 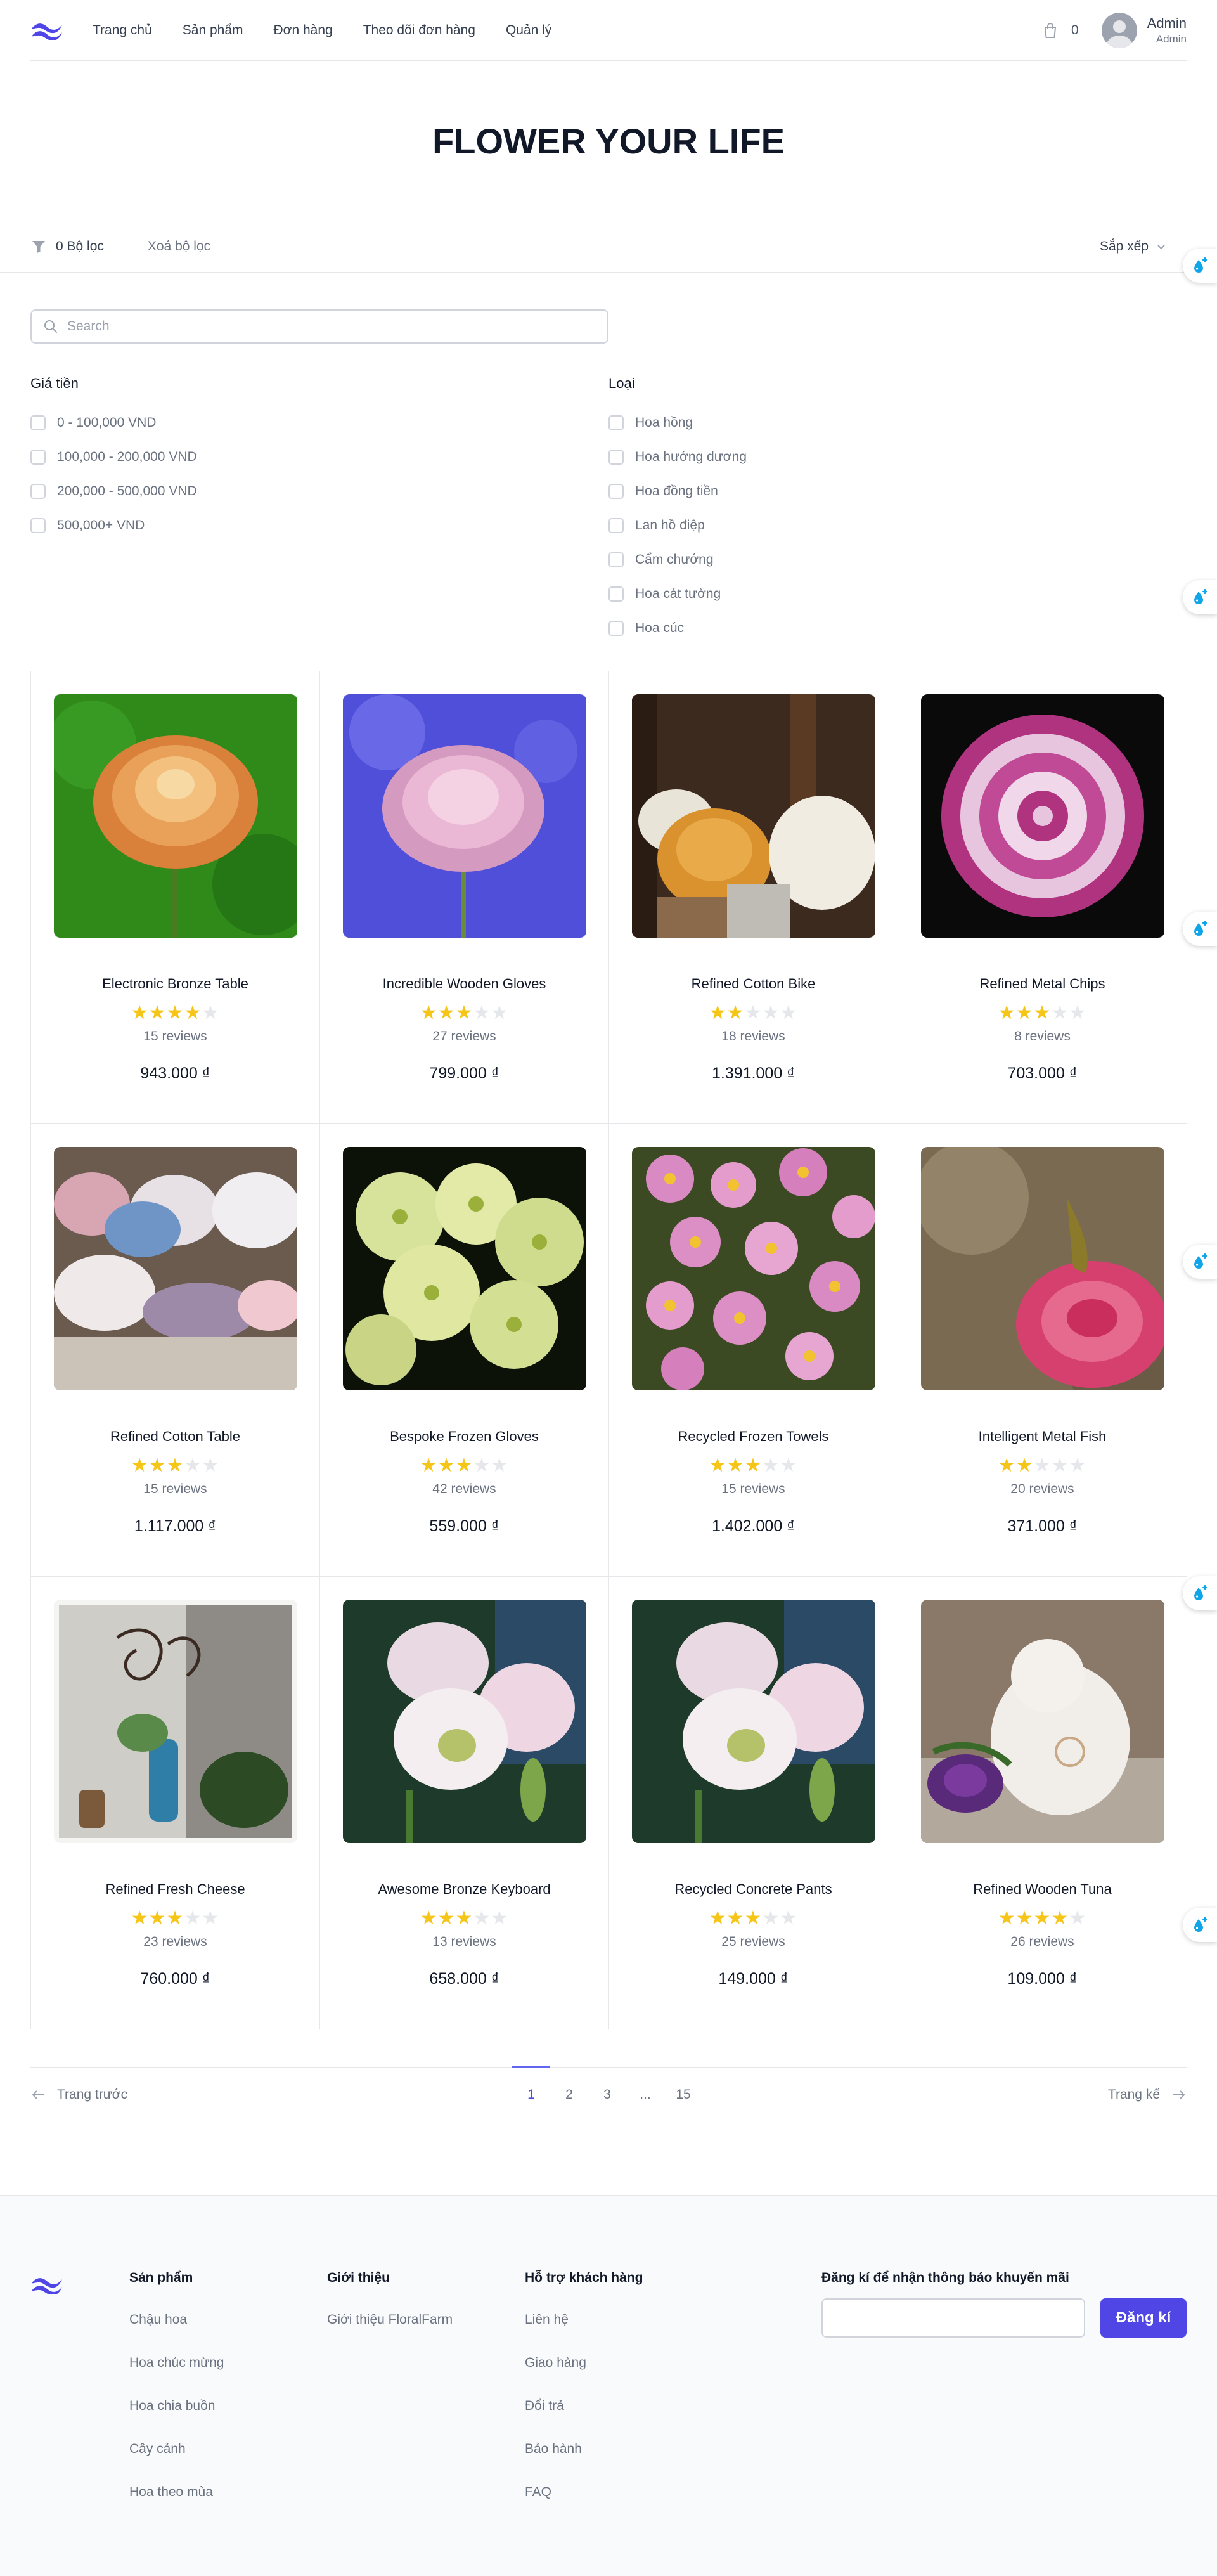 I want to click on user-avatar, so click(x=1119, y=30).